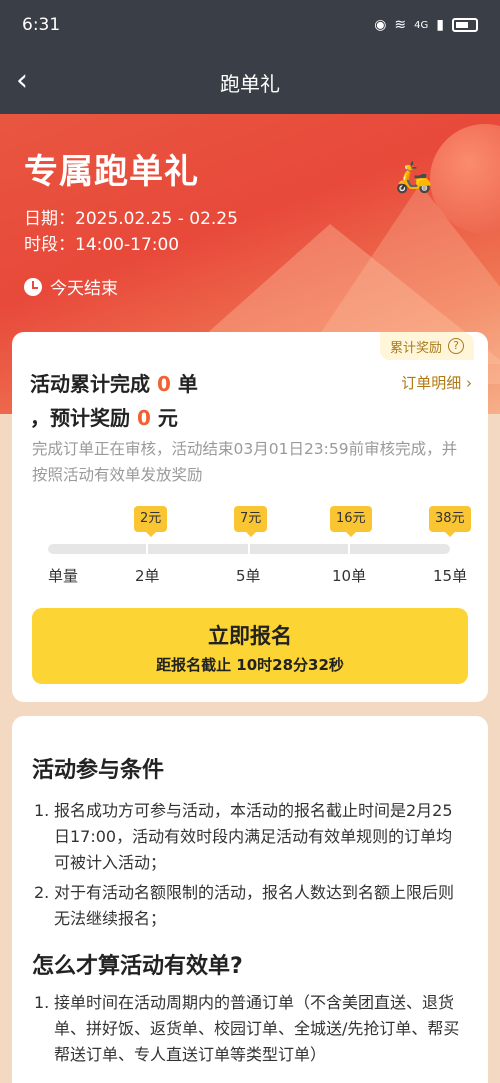  Describe the element at coordinates (254, 905) in the screenshot. I see `rule-text: 对于有活动名额限制的活动，报名人数达到名额上限后则无法继续报名；` at that location.